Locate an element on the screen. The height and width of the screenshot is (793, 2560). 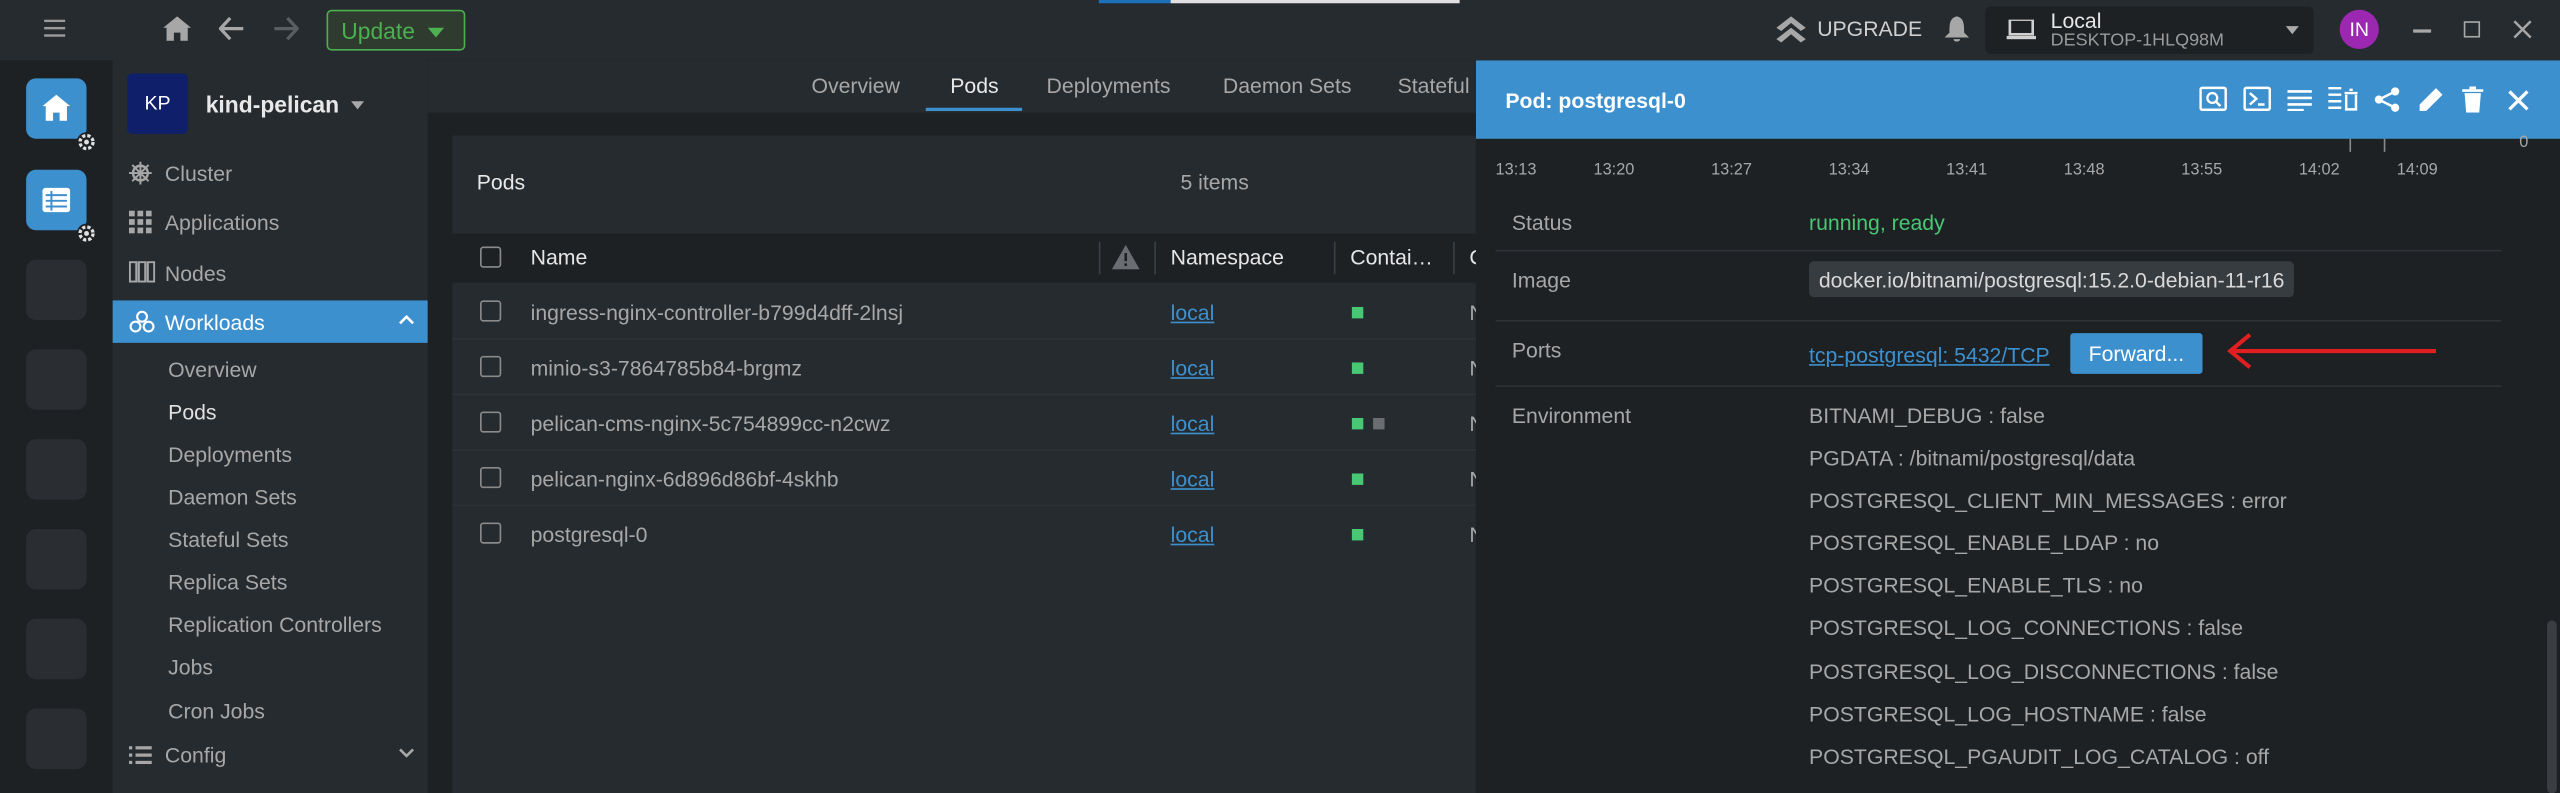
upgrade-button: UPGRADE is located at coordinates (1869, 28).